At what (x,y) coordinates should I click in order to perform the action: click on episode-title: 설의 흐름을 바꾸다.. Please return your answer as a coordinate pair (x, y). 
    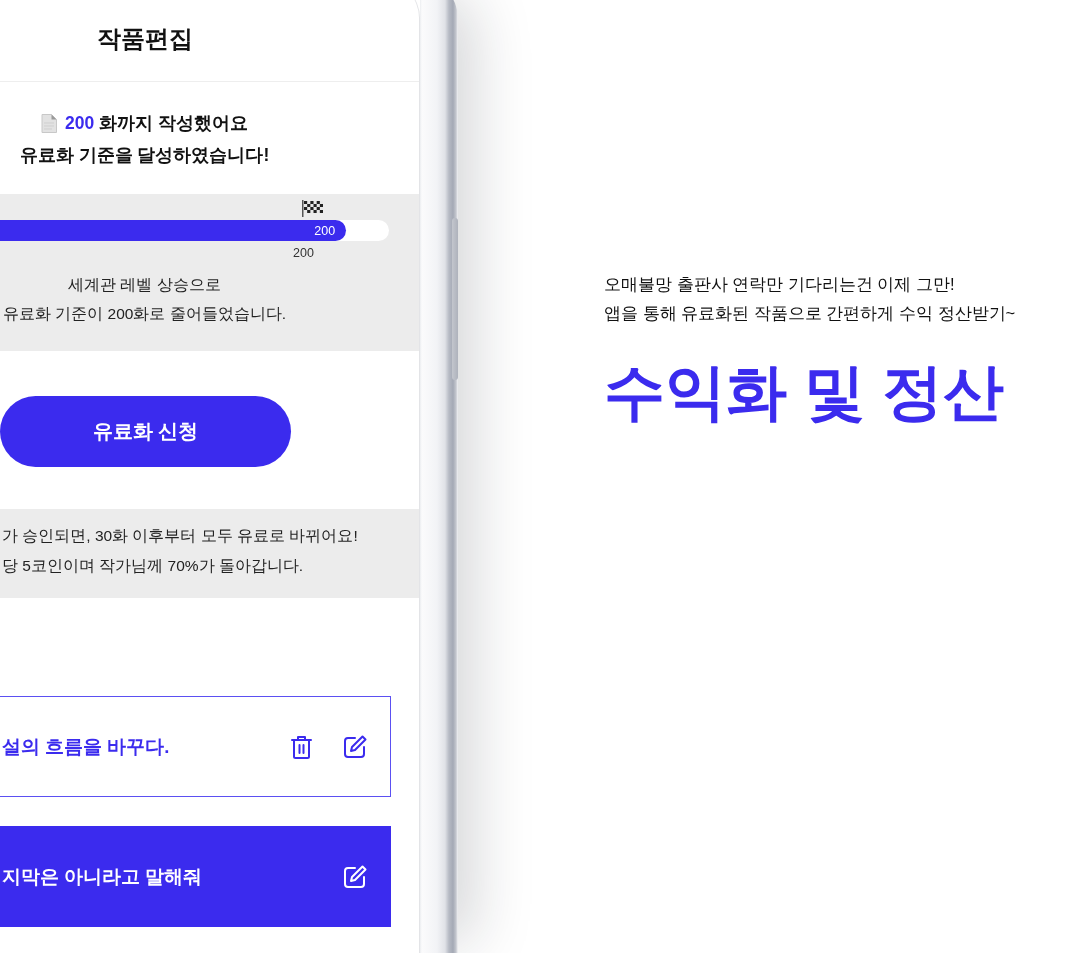
    Looking at the image, I should click on (86, 747).